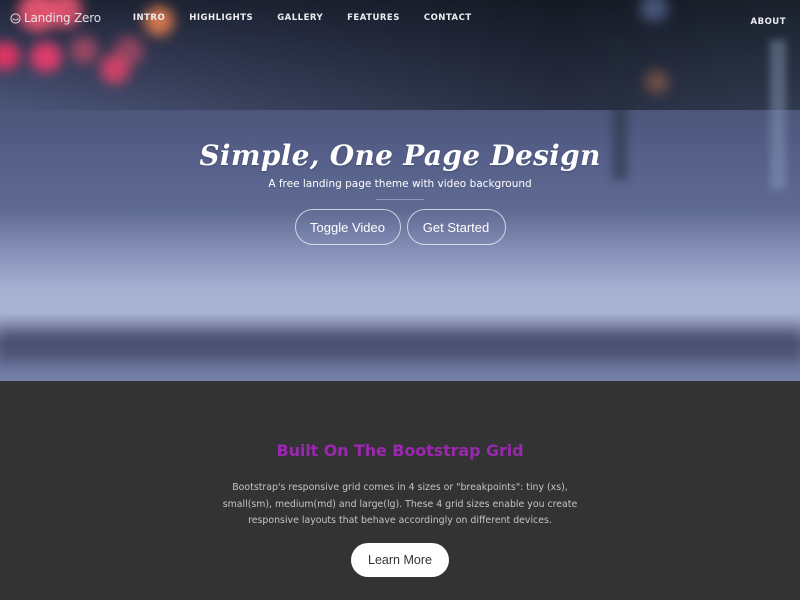 The height and width of the screenshot is (600, 800). Describe the element at coordinates (400, 155) in the screenshot. I see `hero-title: Simple, One Page Design` at that location.